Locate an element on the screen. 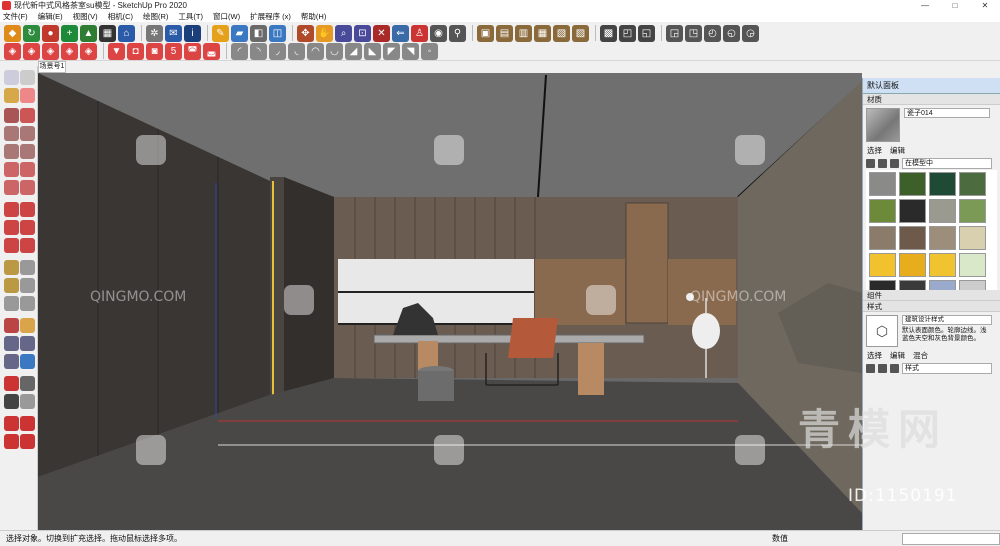  close-button: ✕ is located at coordinates (985, 5).